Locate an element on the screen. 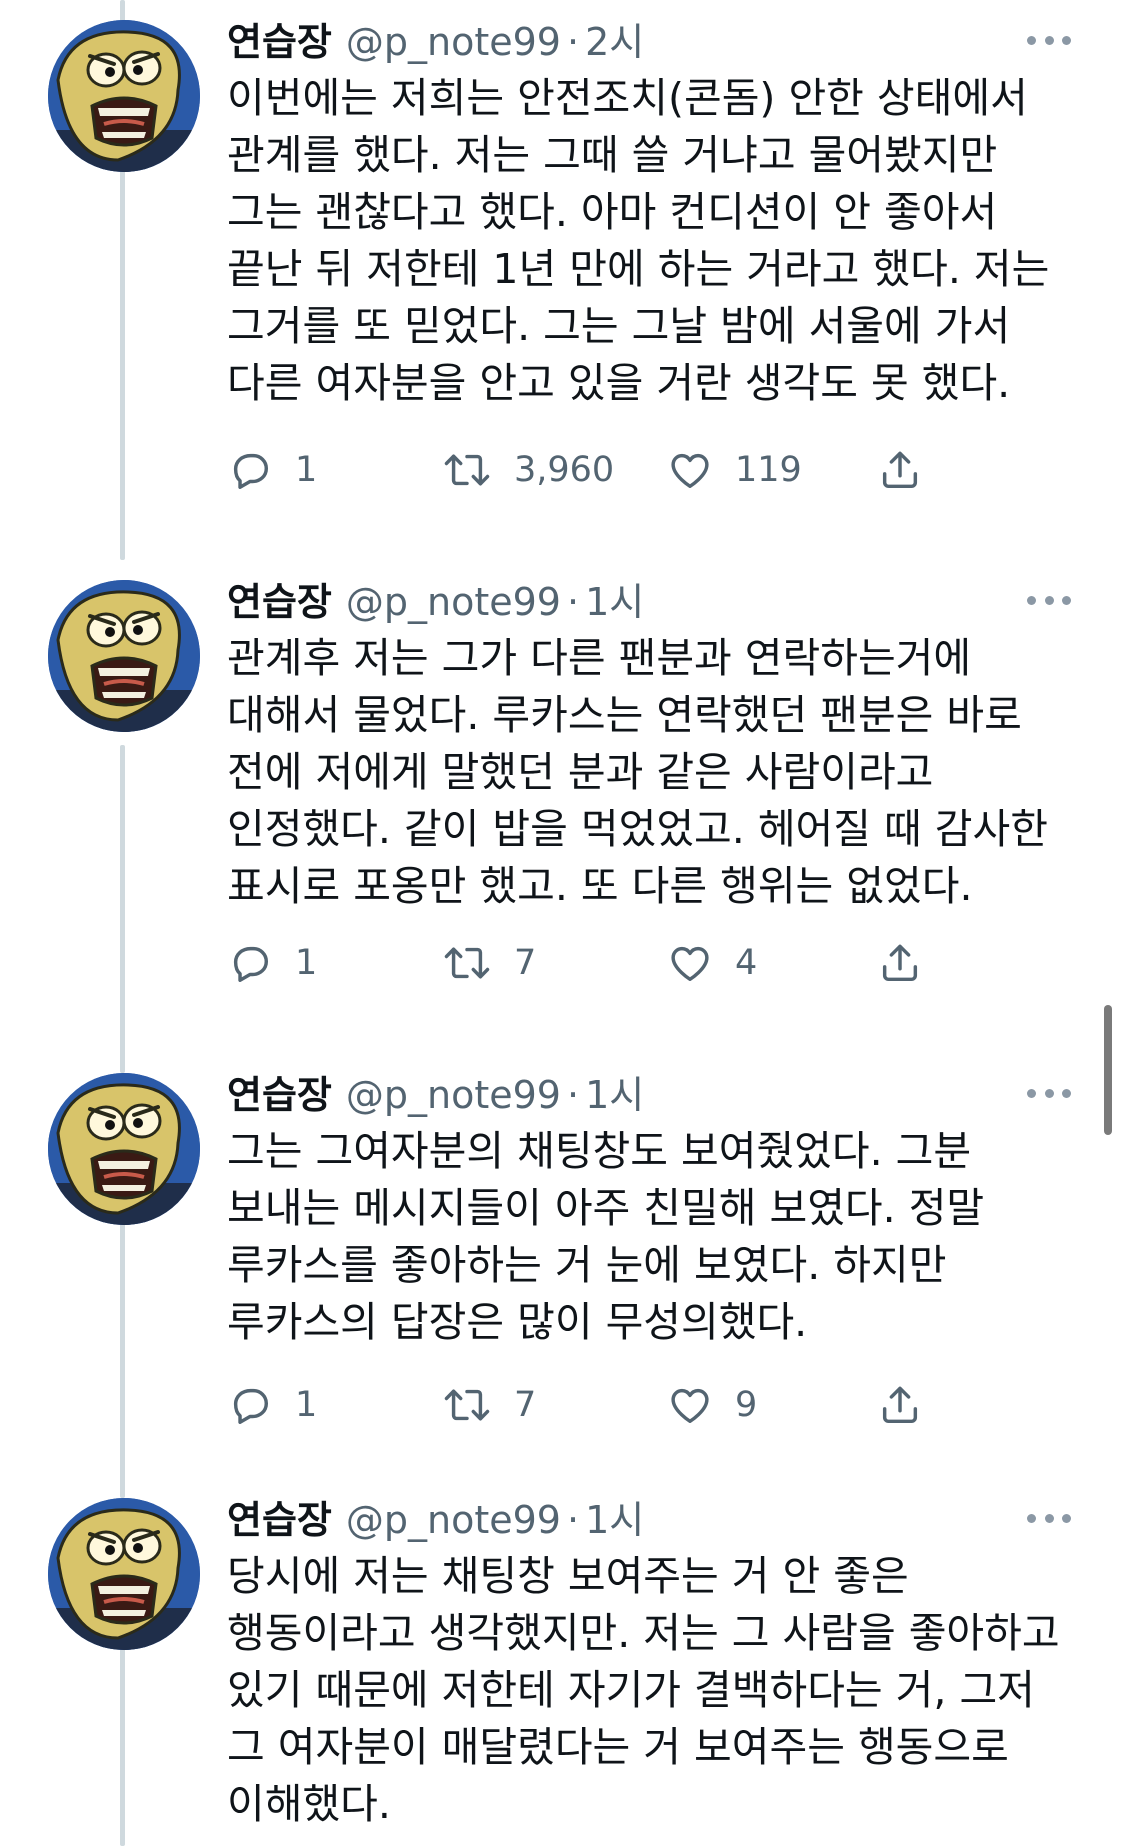 This screenshot has width=1125, height=1846. like-button: 9 is located at coordinates (712, 1405).